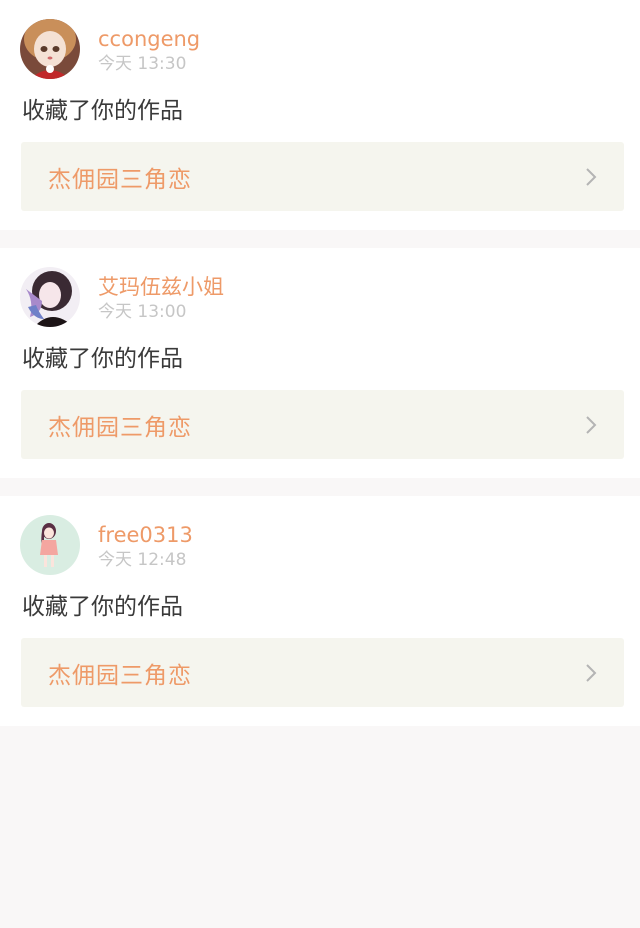 This screenshot has height=928, width=640. Describe the element at coordinates (50, 49) in the screenshot. I see `doll-avatar-icon` at that location.